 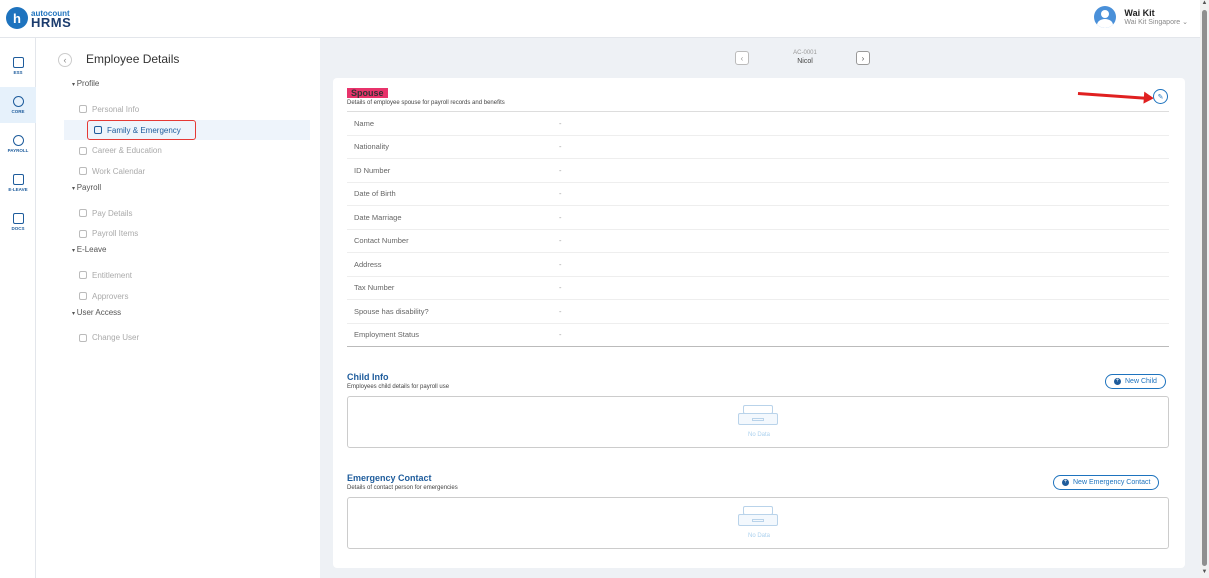 I want to click on dollar-icon, so click(x=18, y=140).